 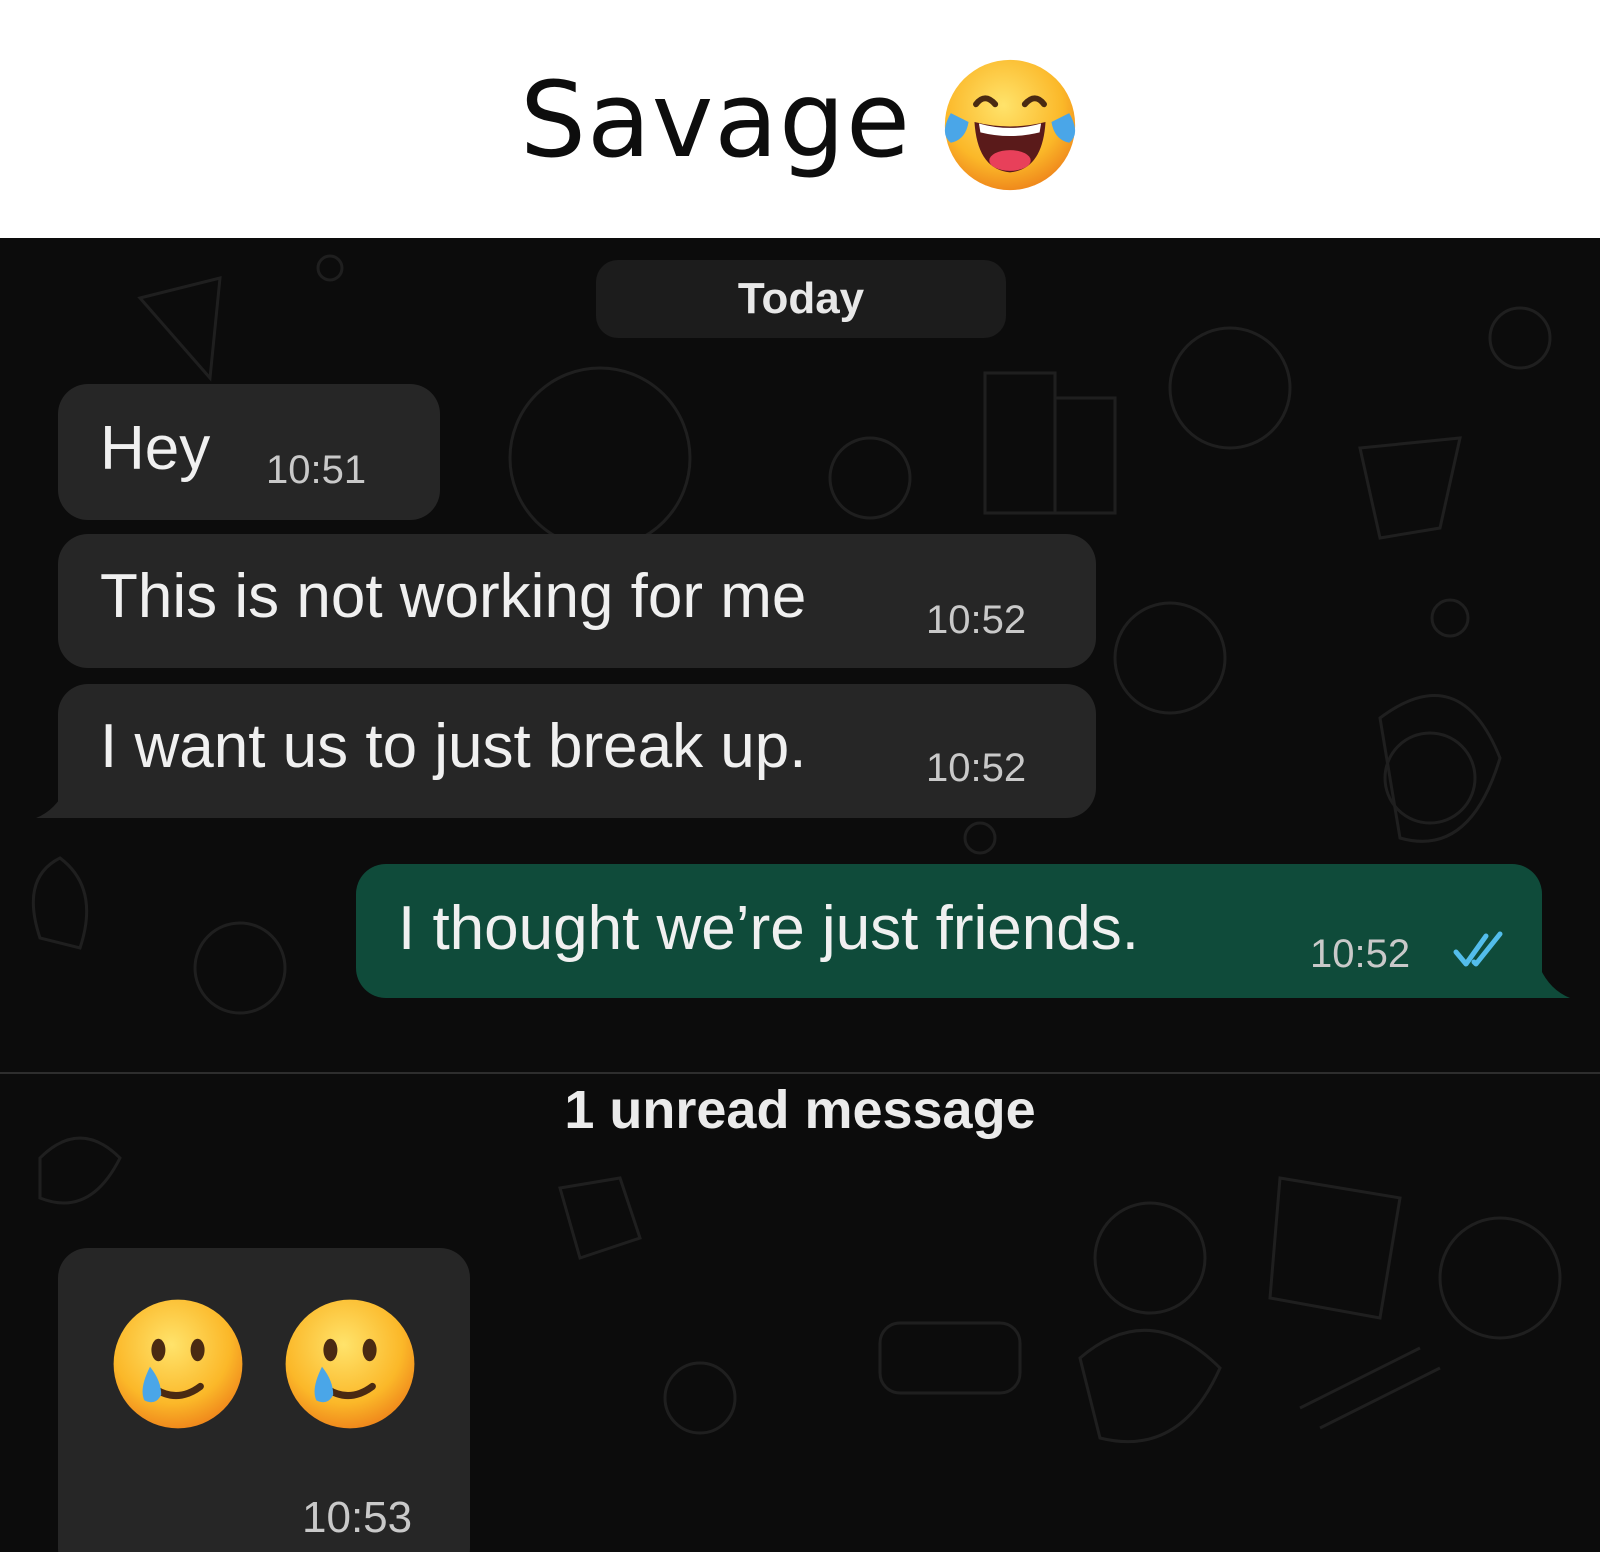 What do you see at coordinates (800, 1073) in the screenshot?
I see `unread-divider` at bounding box center [800, 1073].